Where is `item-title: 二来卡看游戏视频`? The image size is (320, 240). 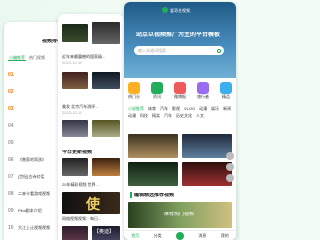 item-title: 二来卡看游戏视频 is located at coordinates (34, 193).